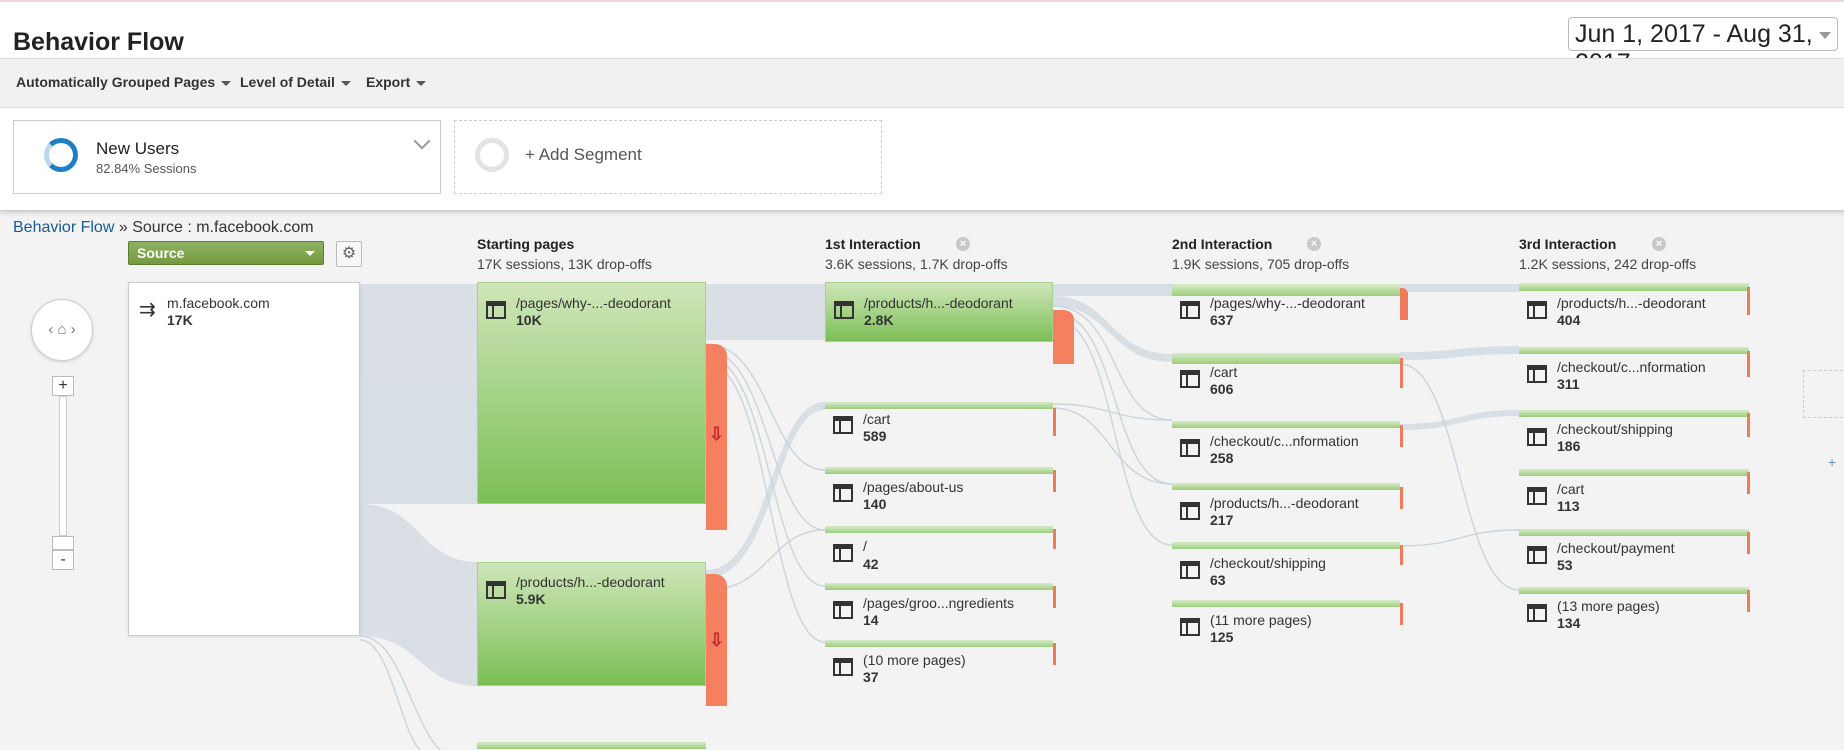 Image resolution: width=1844 pixels, height=750 pixels. What do you see at coordinates (1568, 384) in the screenshot?
I see `node-value: 311` at bounding box center [1568, 384].